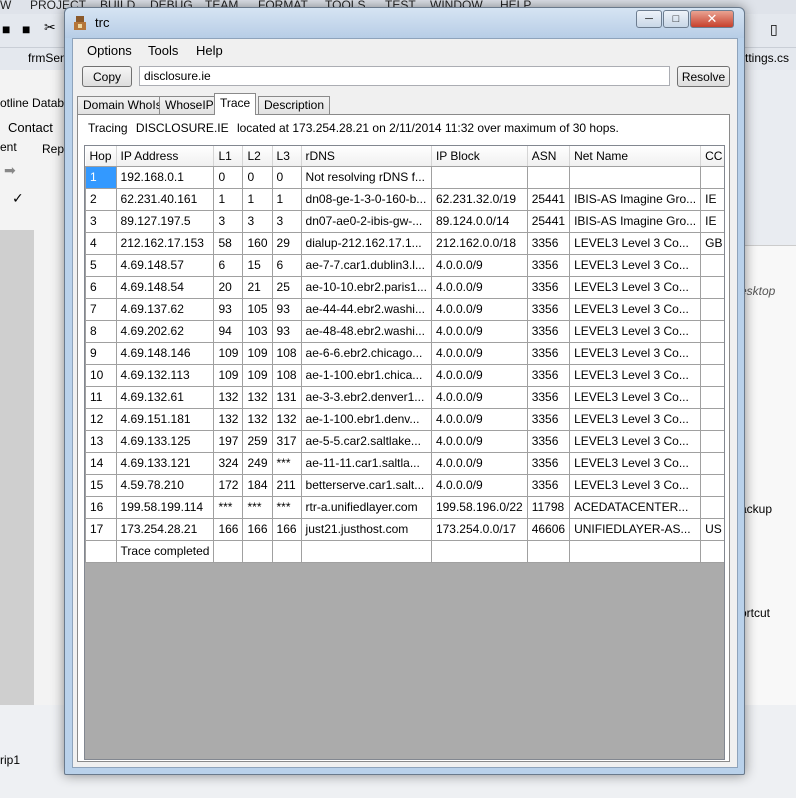 This screenshot has height=798, width=796. Describe the element at coordinates (712, 156) in the screenshot. I see `column-header: CC` at that location.